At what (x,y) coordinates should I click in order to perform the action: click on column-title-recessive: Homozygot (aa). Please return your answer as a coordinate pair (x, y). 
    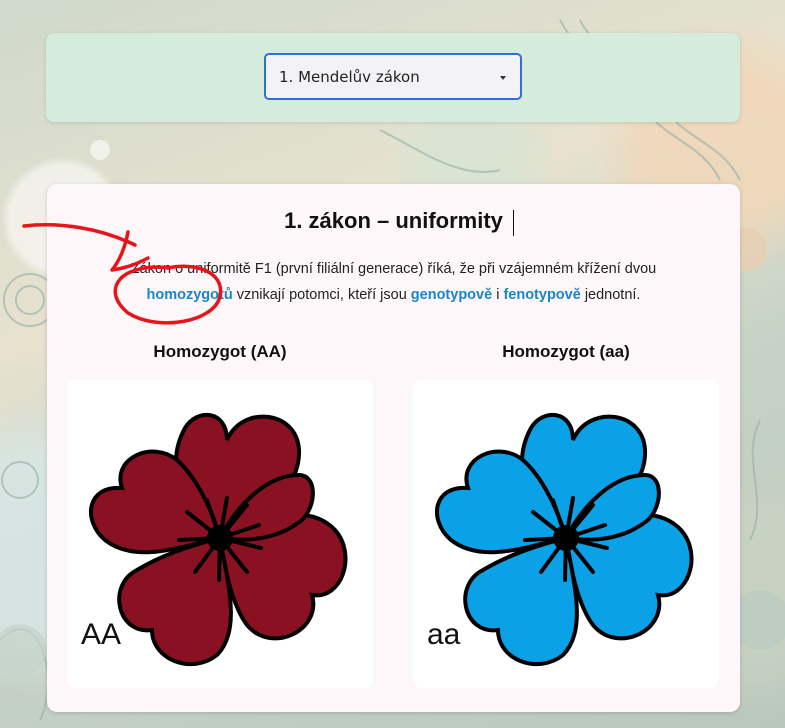
    Looking at the image, I should click on (566, 351).